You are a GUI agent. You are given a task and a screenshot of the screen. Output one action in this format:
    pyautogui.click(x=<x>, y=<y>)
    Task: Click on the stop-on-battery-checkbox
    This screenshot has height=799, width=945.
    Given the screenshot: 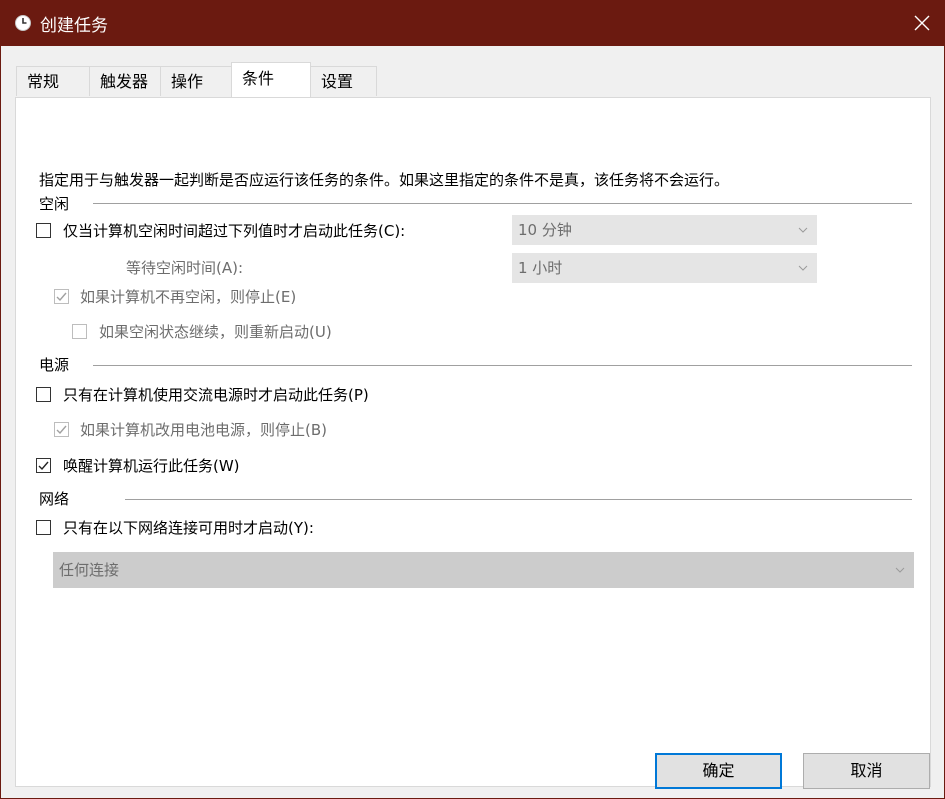 What is the action you would take?
    pyautogui.click(x=61, y=429)
    